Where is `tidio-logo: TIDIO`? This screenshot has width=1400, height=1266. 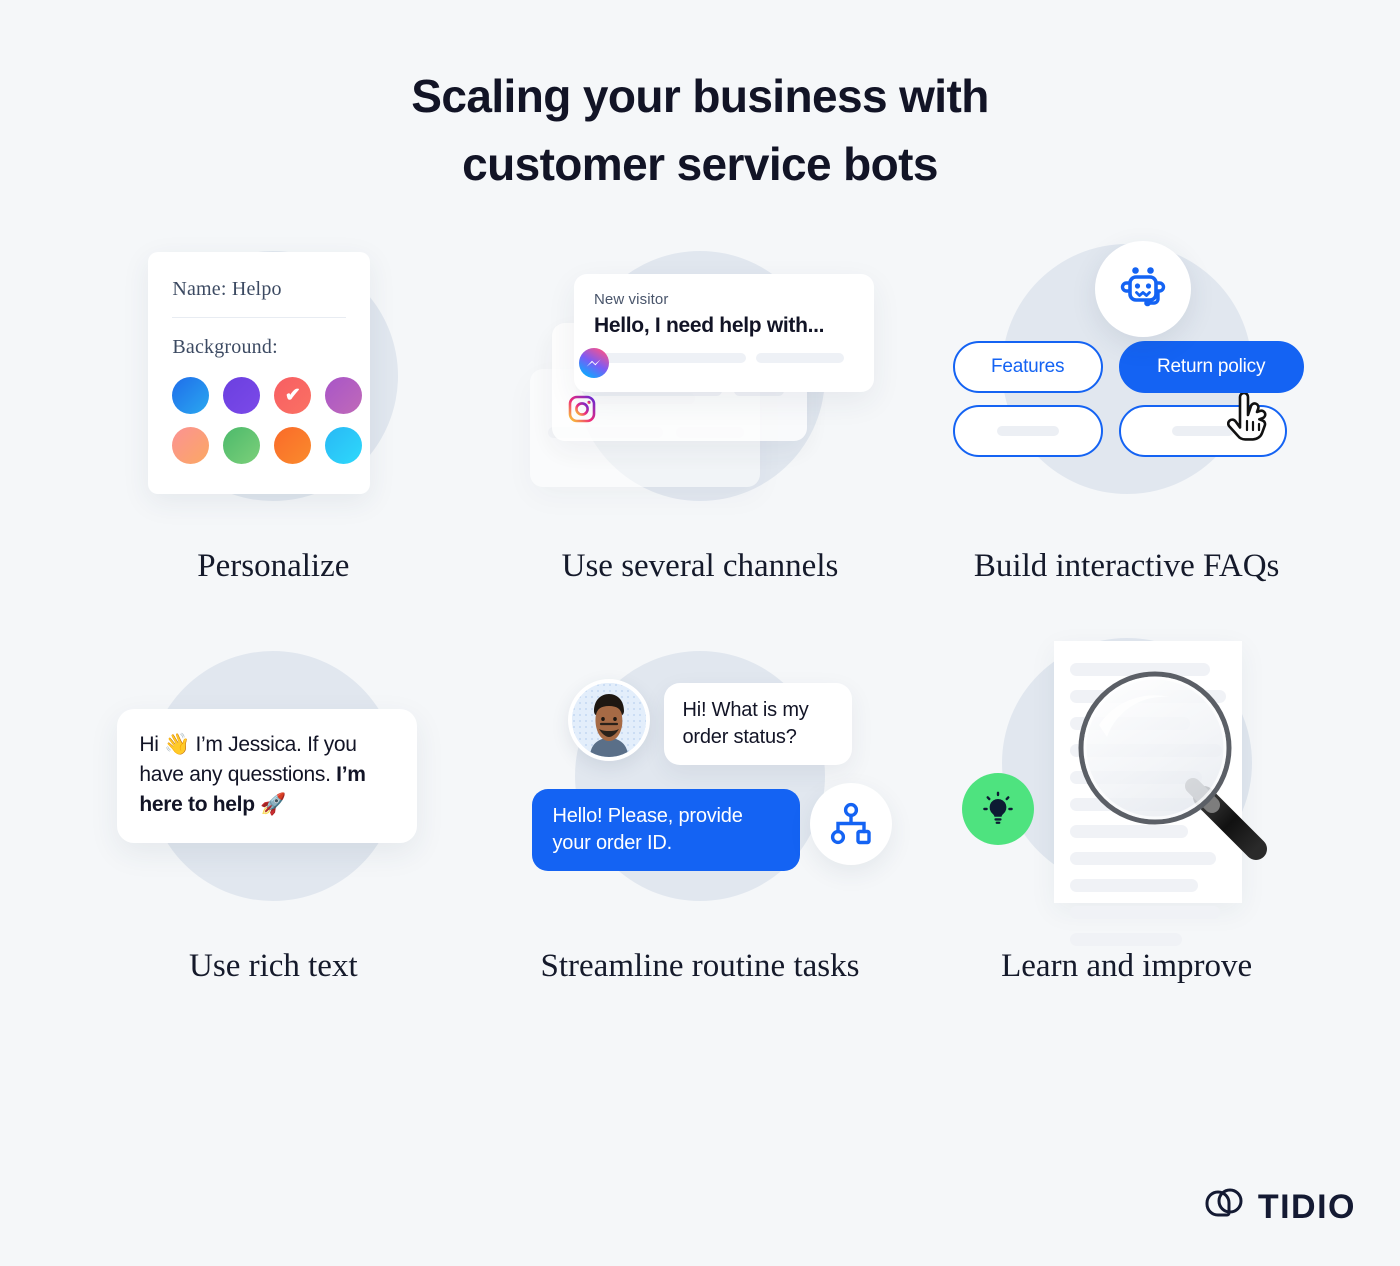
tidio-logo: TIDIO is located at coordinates (1279, 1207).